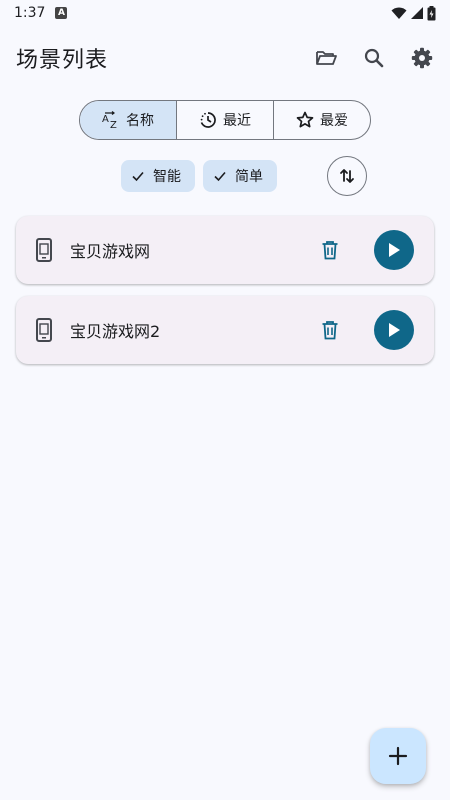 This screenshot has width=450, height=800. I want to click on top-app-bar: 场景列表, so click(225, 58).